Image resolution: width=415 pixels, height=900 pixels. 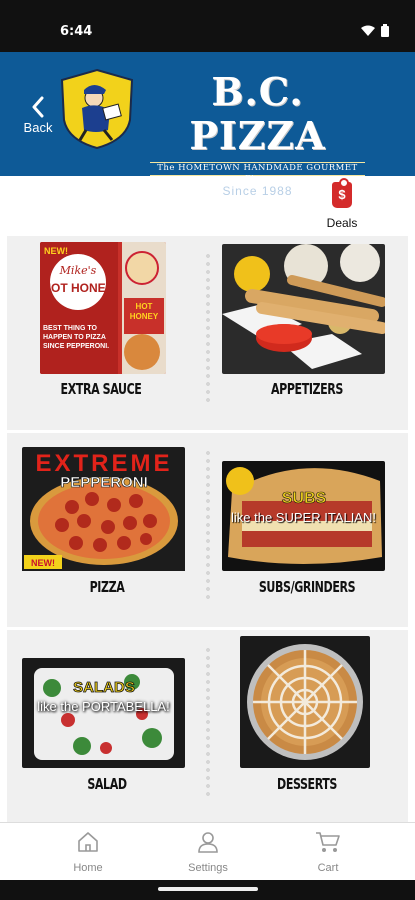 What do you see at coordinates (208, 868) in the screenshot?
I see `tab-settings-label: Settings` at bounding box center [208, 868].